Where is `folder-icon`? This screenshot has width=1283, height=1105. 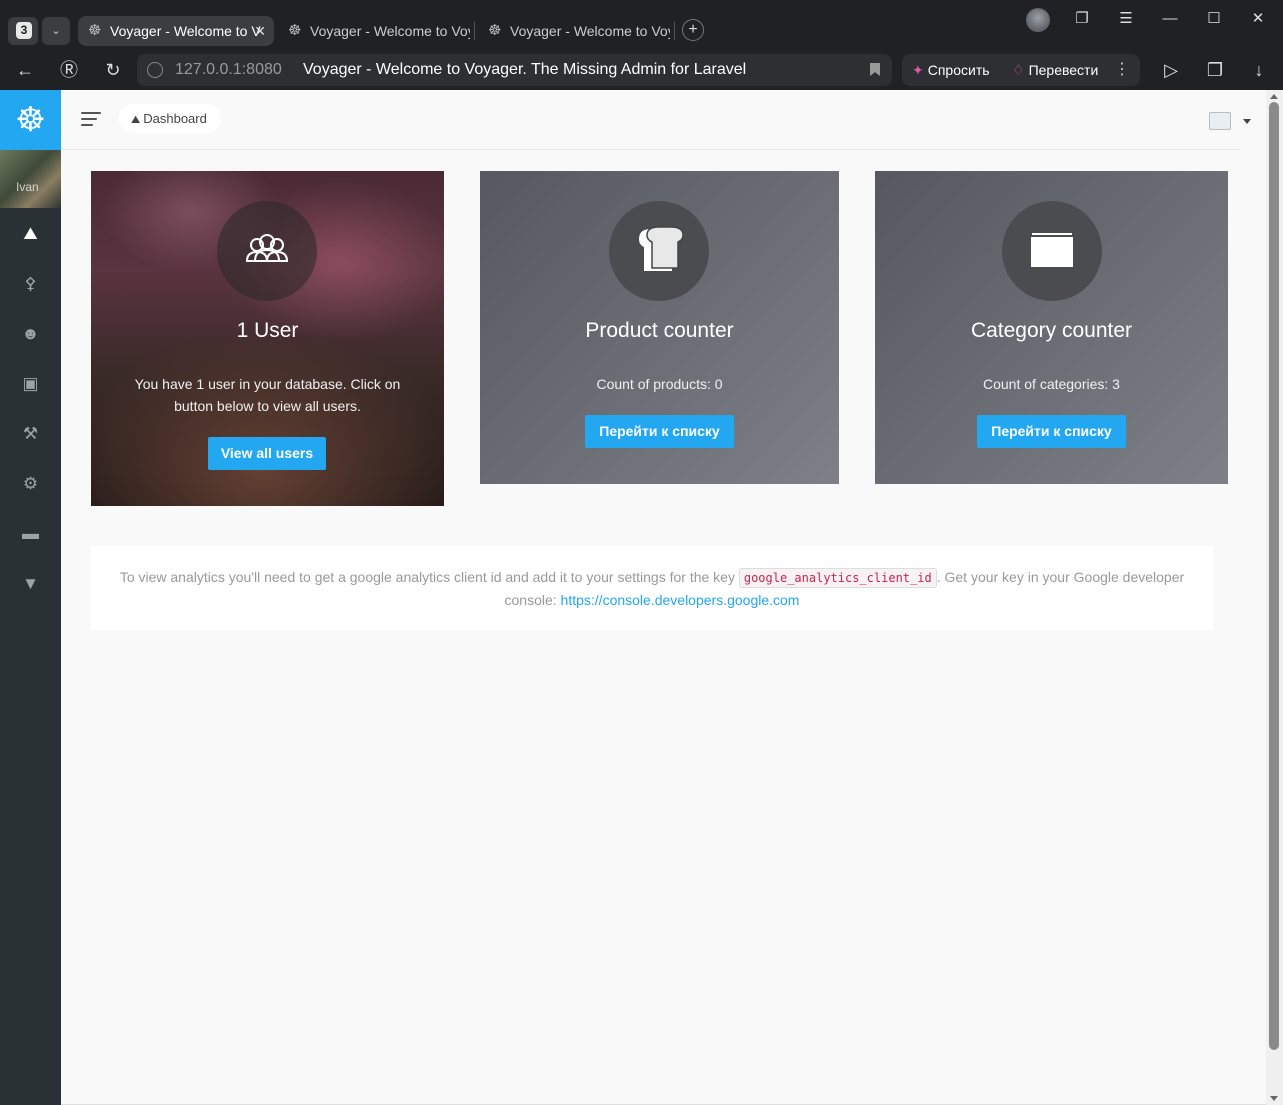 folder-icon is located at coordinates (1052, 250).